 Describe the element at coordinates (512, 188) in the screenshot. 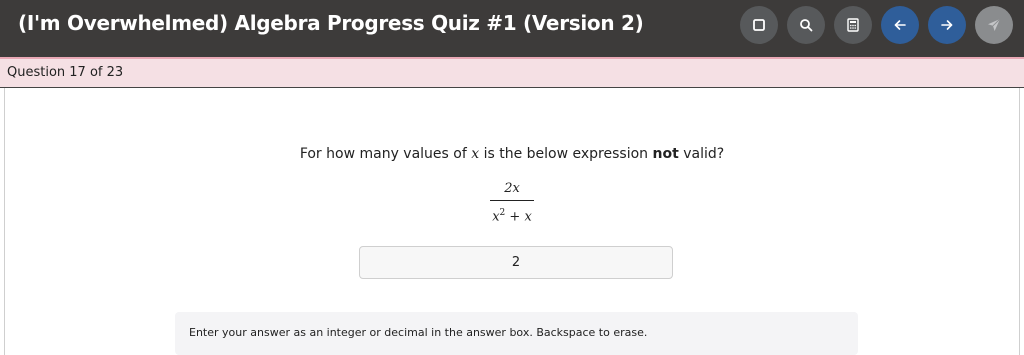

I see `fraction-numerator: 2x` at that location.